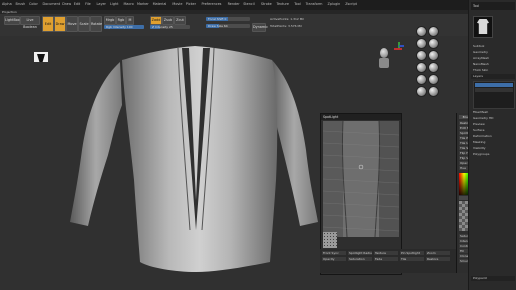  I want to click on rd-item: Deformation, so click(493, 136).